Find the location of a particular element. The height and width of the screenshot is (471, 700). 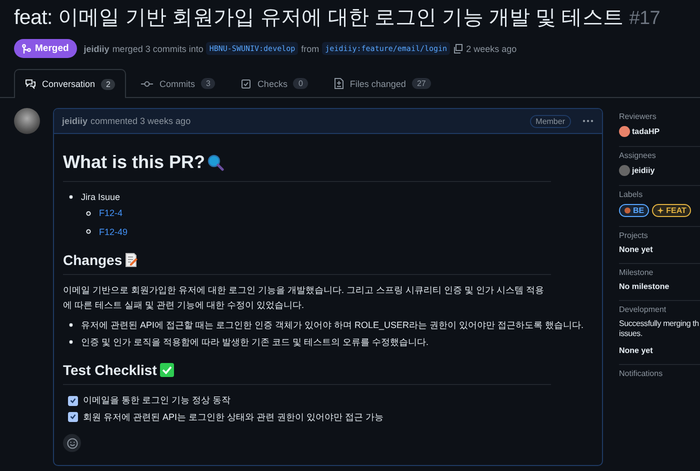

sidebar-heading: Notifications is located at coordinates (659, 373).